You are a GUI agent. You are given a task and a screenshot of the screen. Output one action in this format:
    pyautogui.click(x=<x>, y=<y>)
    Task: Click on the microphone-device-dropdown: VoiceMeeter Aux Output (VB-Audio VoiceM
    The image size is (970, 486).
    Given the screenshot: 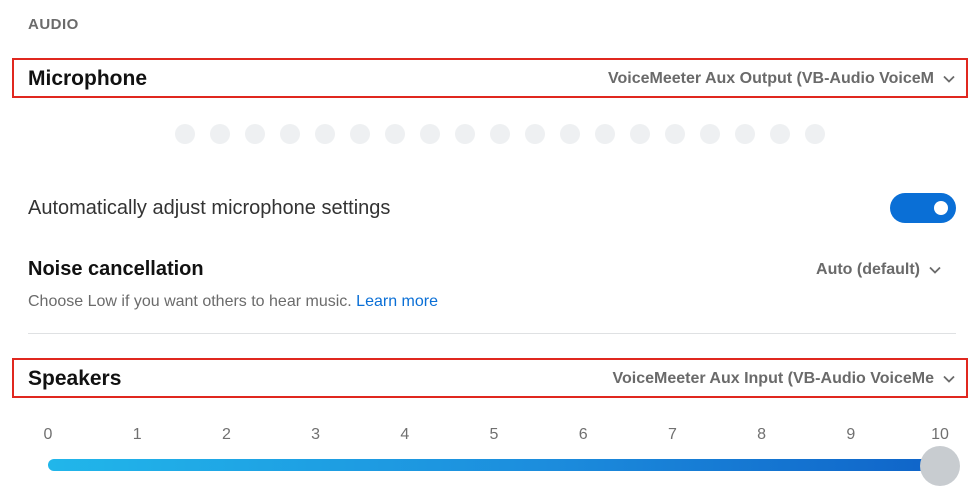 What is the action you would take?
    pyautogui.click(x=782, y=79)
    